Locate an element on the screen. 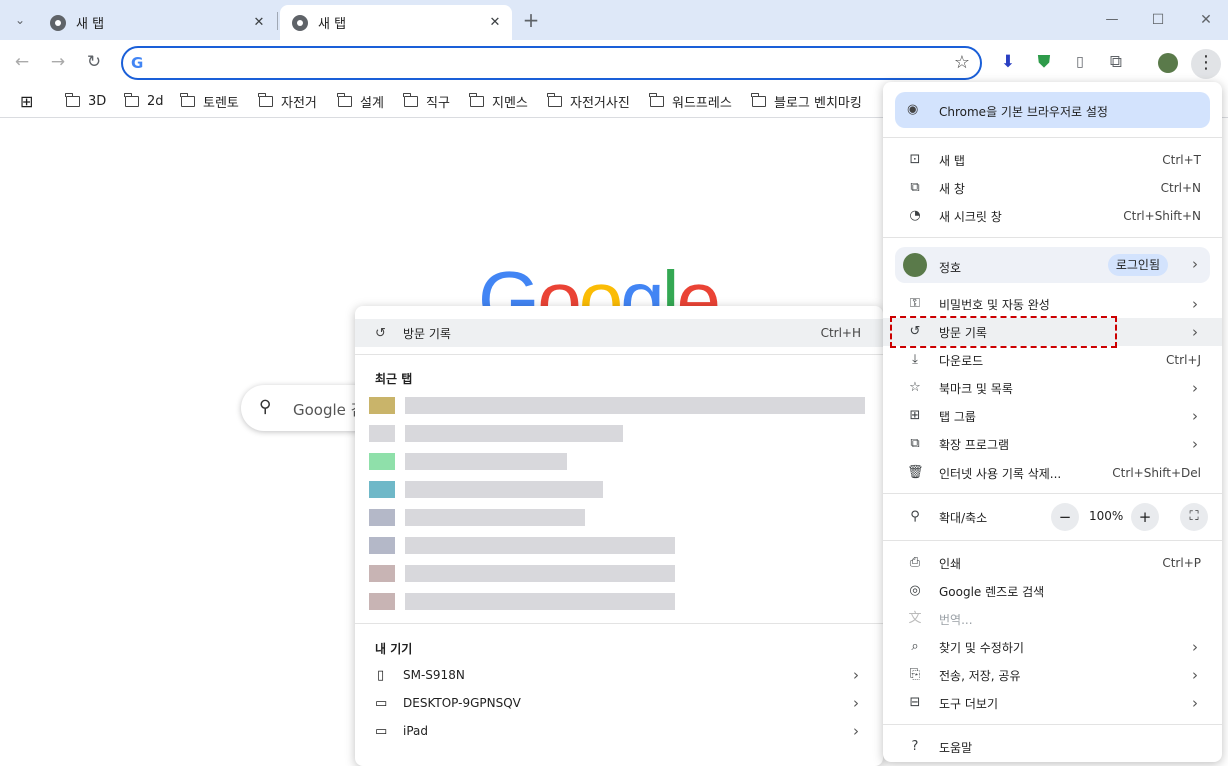  bookmark-folder: 설계 is located at coordinates (360, 101).